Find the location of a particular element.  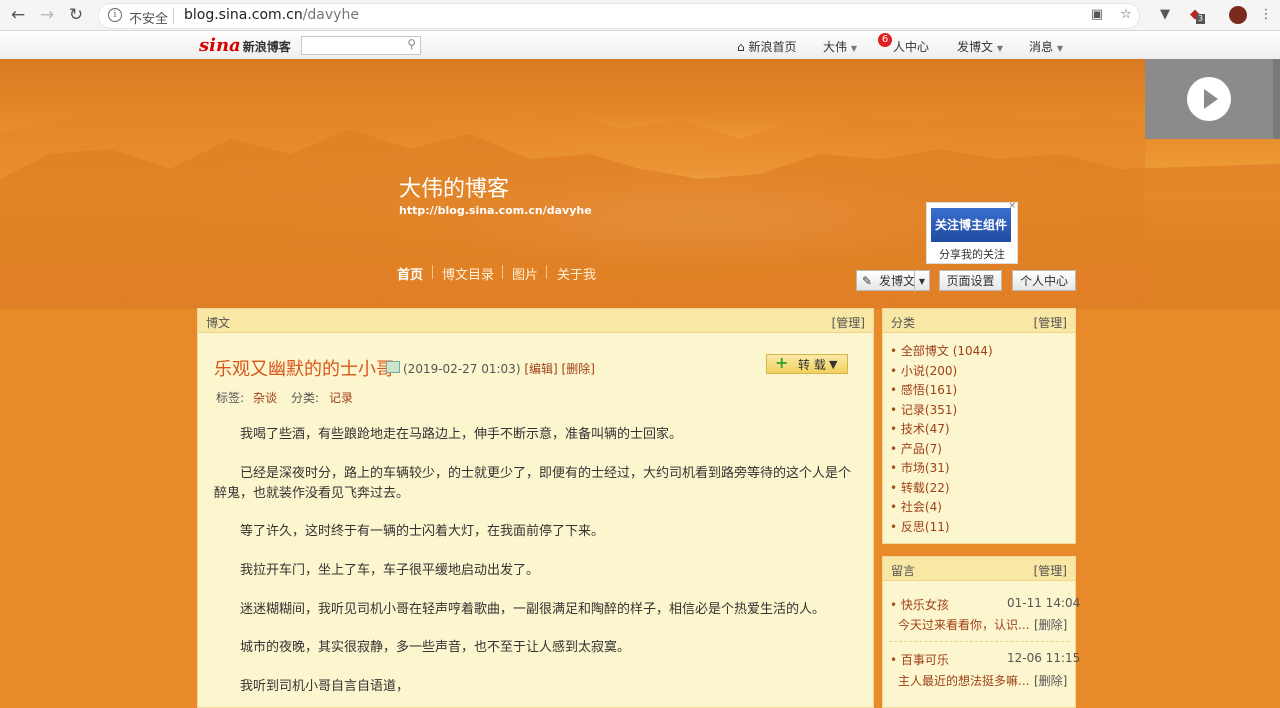

message-panel-header: 留言 [管理] is located at coordinates (979, 569).